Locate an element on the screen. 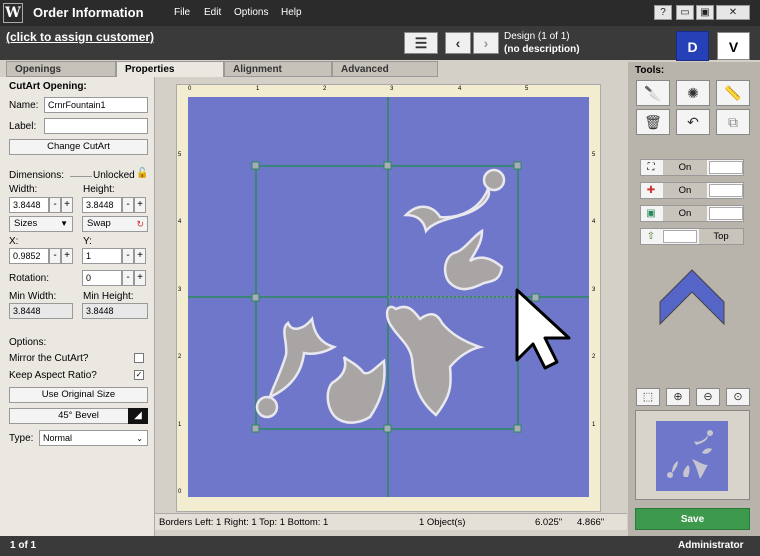  height-label: Height: is located at coordinates (99, 189).